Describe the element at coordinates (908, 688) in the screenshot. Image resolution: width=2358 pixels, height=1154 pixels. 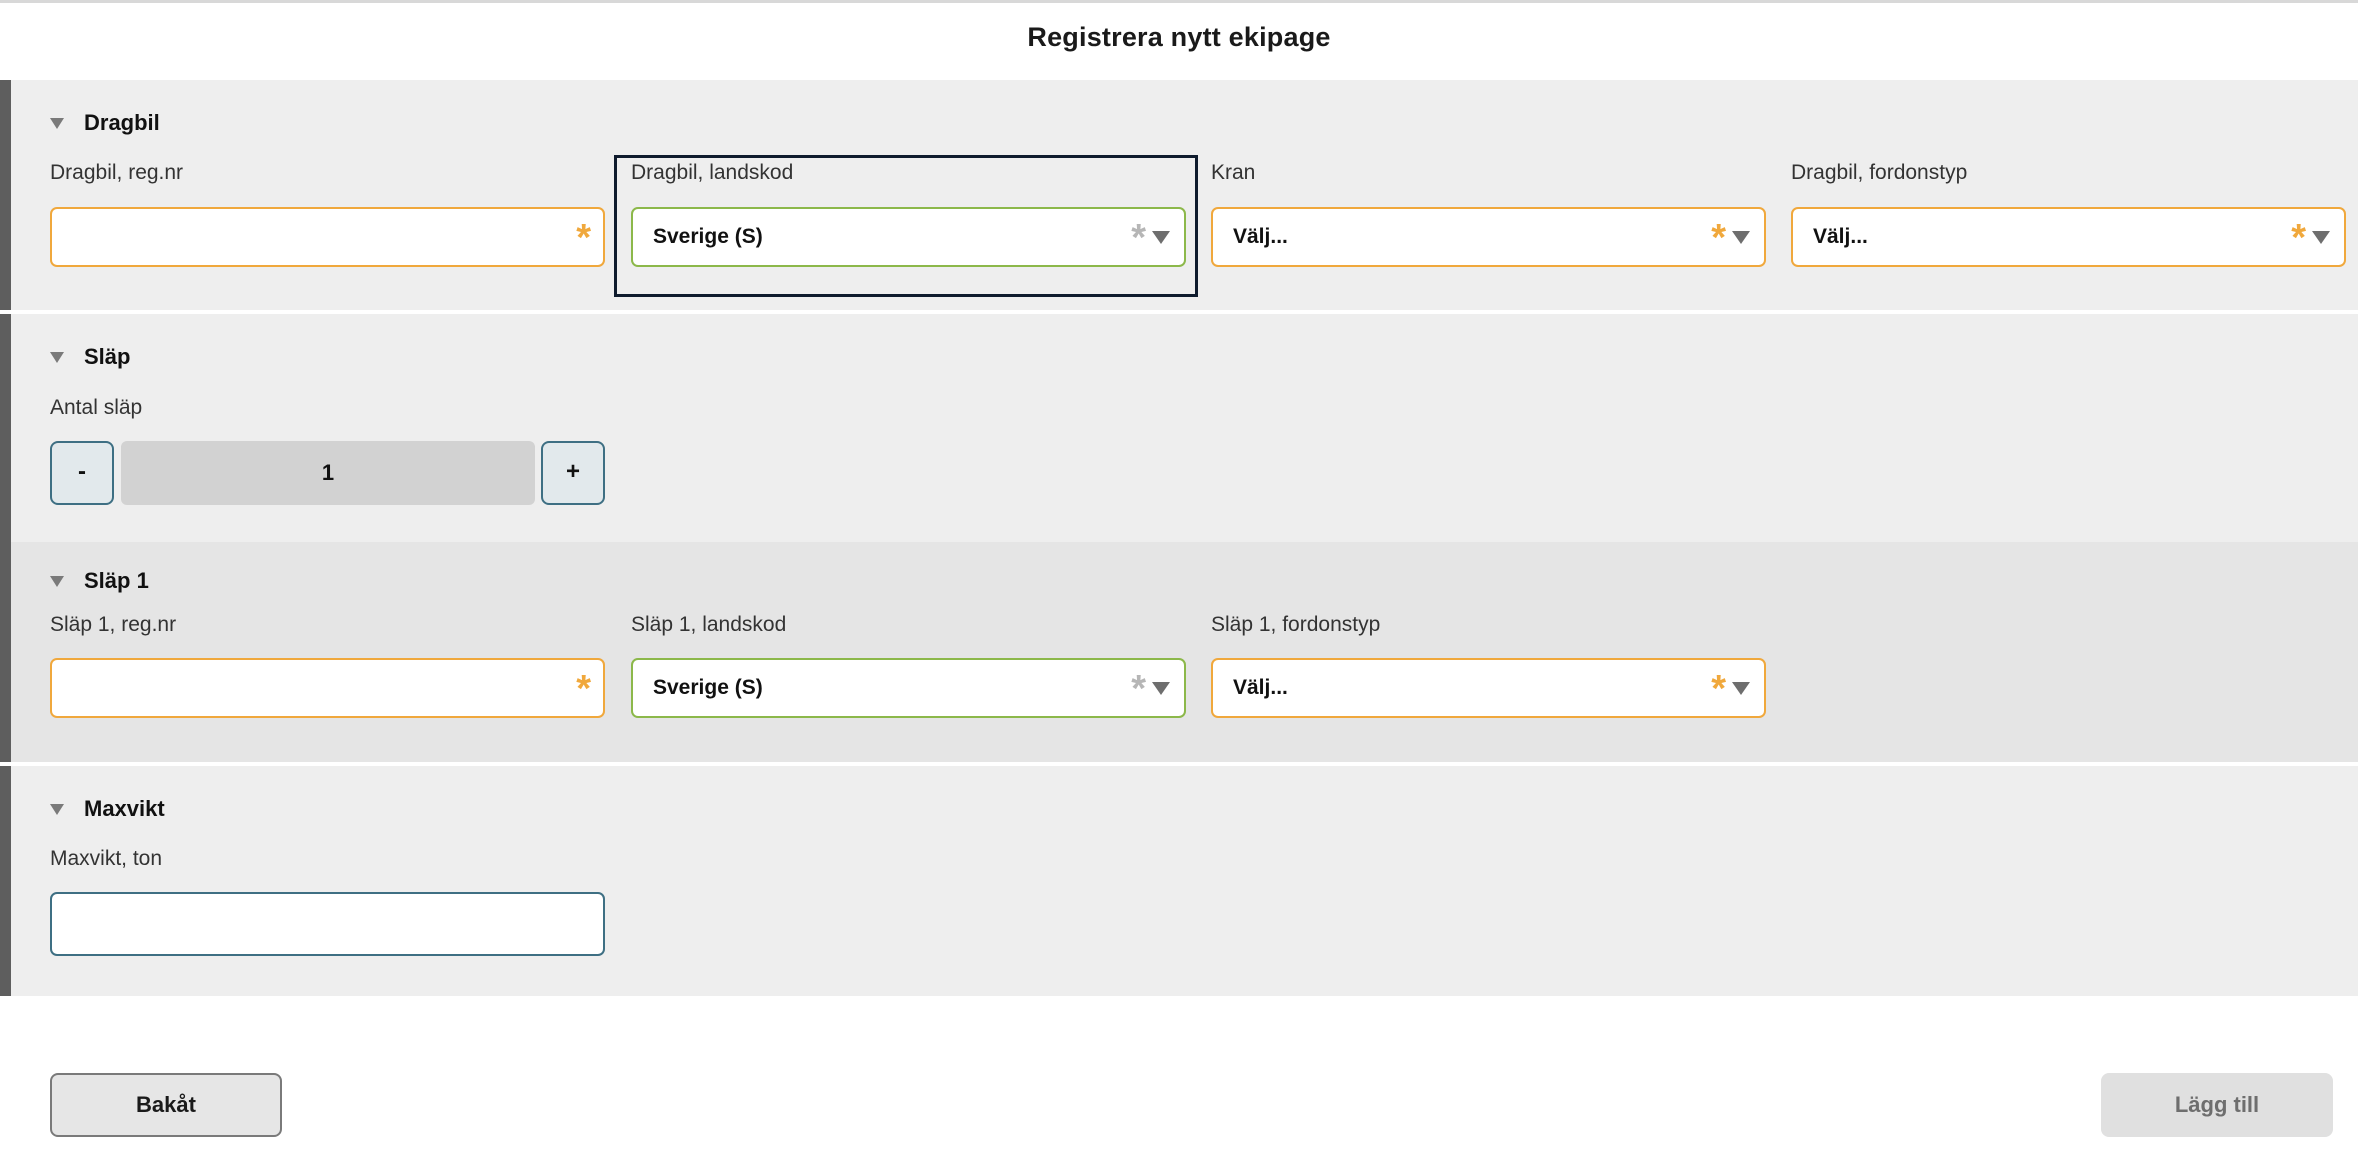
I see `slap1-landskod-select: Sverige (S) *` at that location.